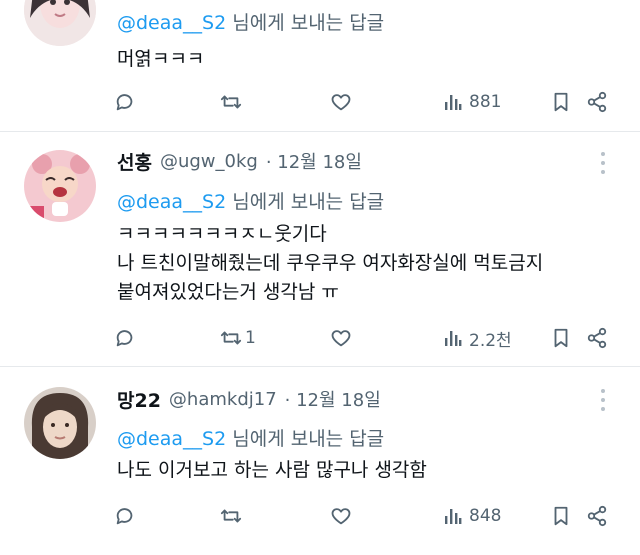  What do you see at coordinates (320, 102) in the screenshot?
I see `action-bar: 881` at bounding box center [320, 102].